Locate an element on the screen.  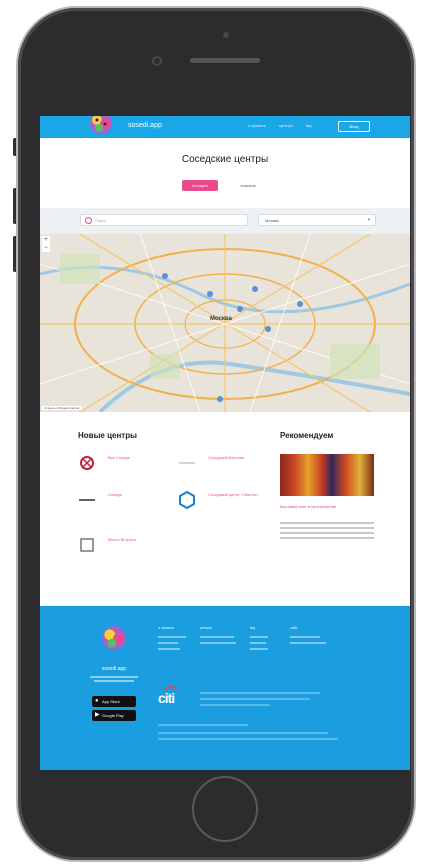
app-store-button: ● App Store is located at coordinates (114, 701).